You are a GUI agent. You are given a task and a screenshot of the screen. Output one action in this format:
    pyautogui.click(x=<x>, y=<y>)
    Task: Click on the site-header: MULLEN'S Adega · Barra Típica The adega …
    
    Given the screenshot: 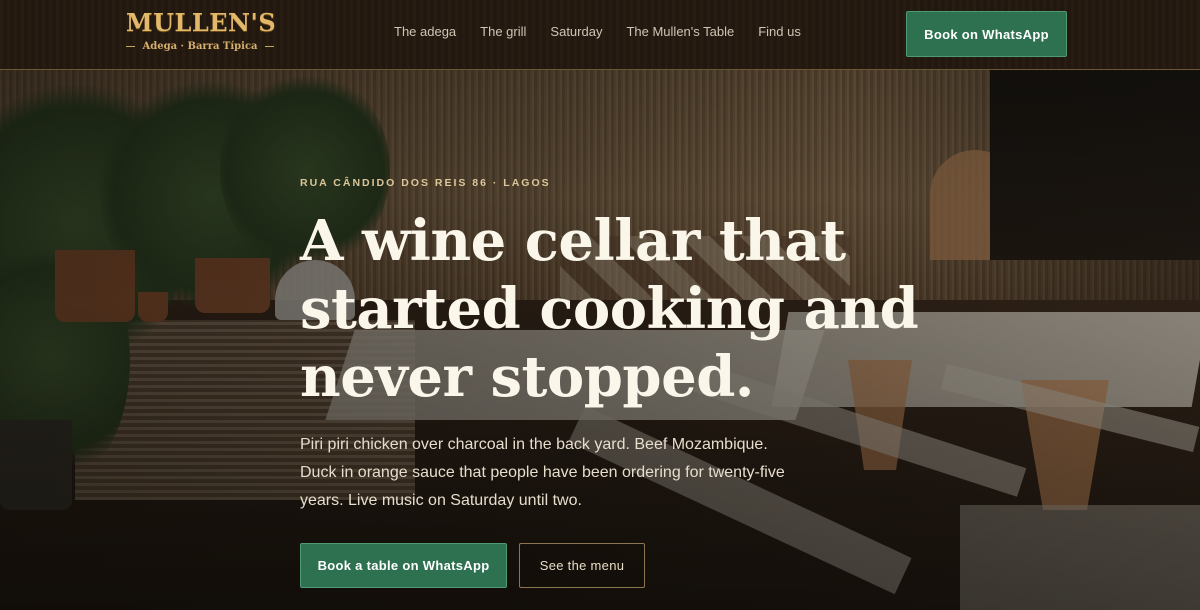 What is the action you would take?
    pyautogui.click(x=600, y=35)
    